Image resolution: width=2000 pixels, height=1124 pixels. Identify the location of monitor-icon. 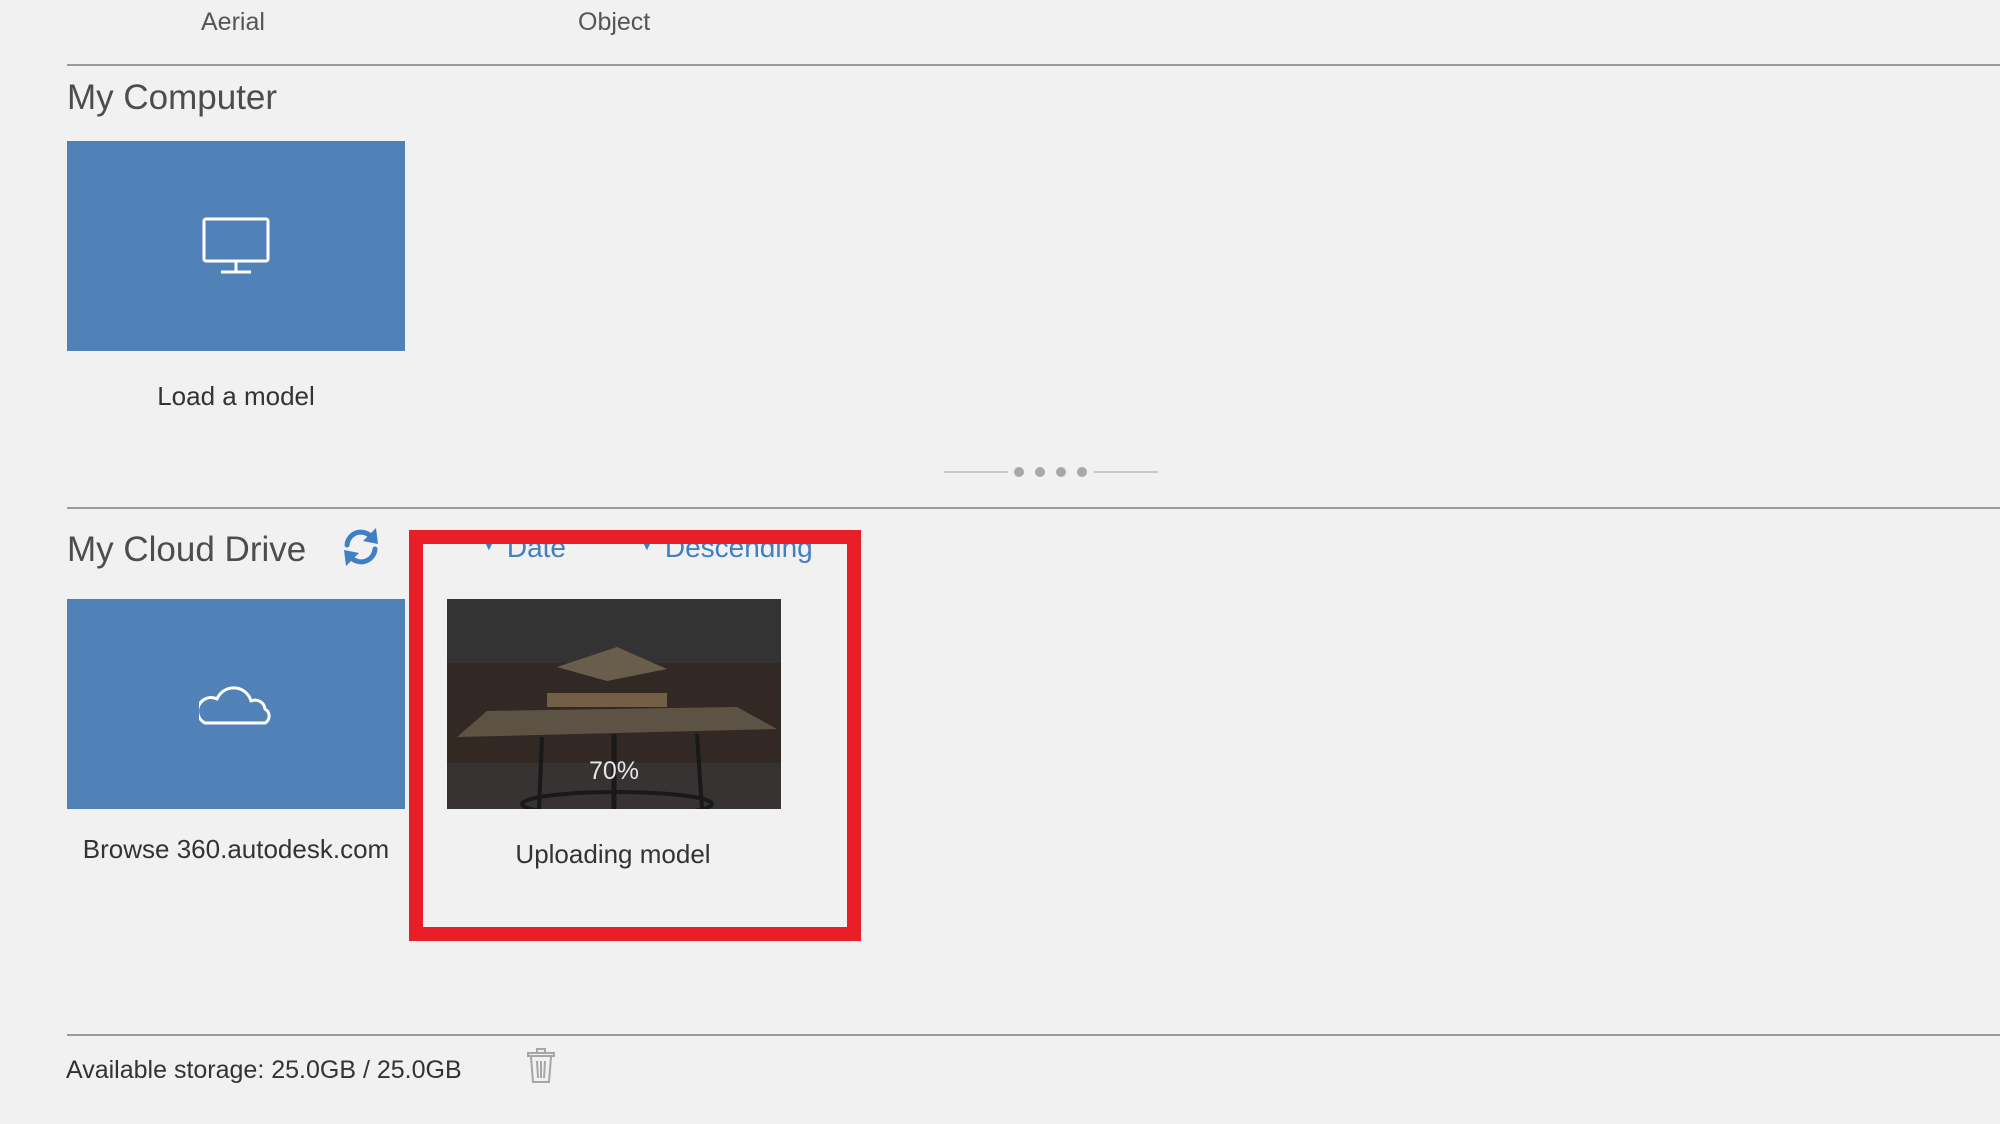
(236, 246).